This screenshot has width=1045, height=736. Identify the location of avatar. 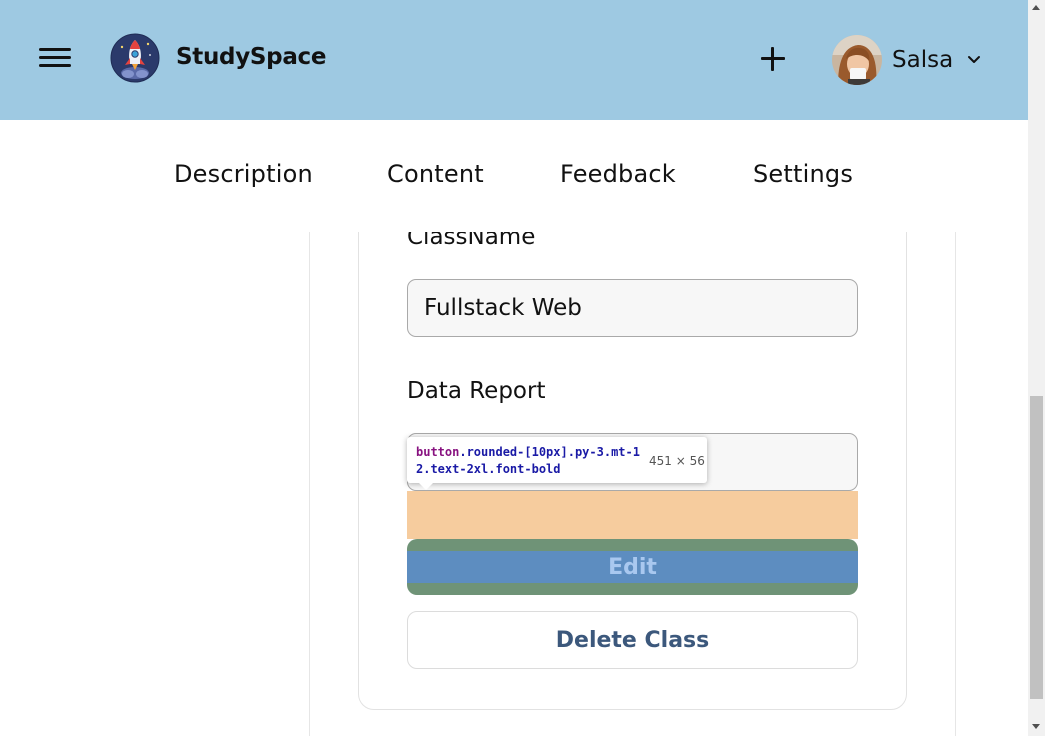
(857, 60).